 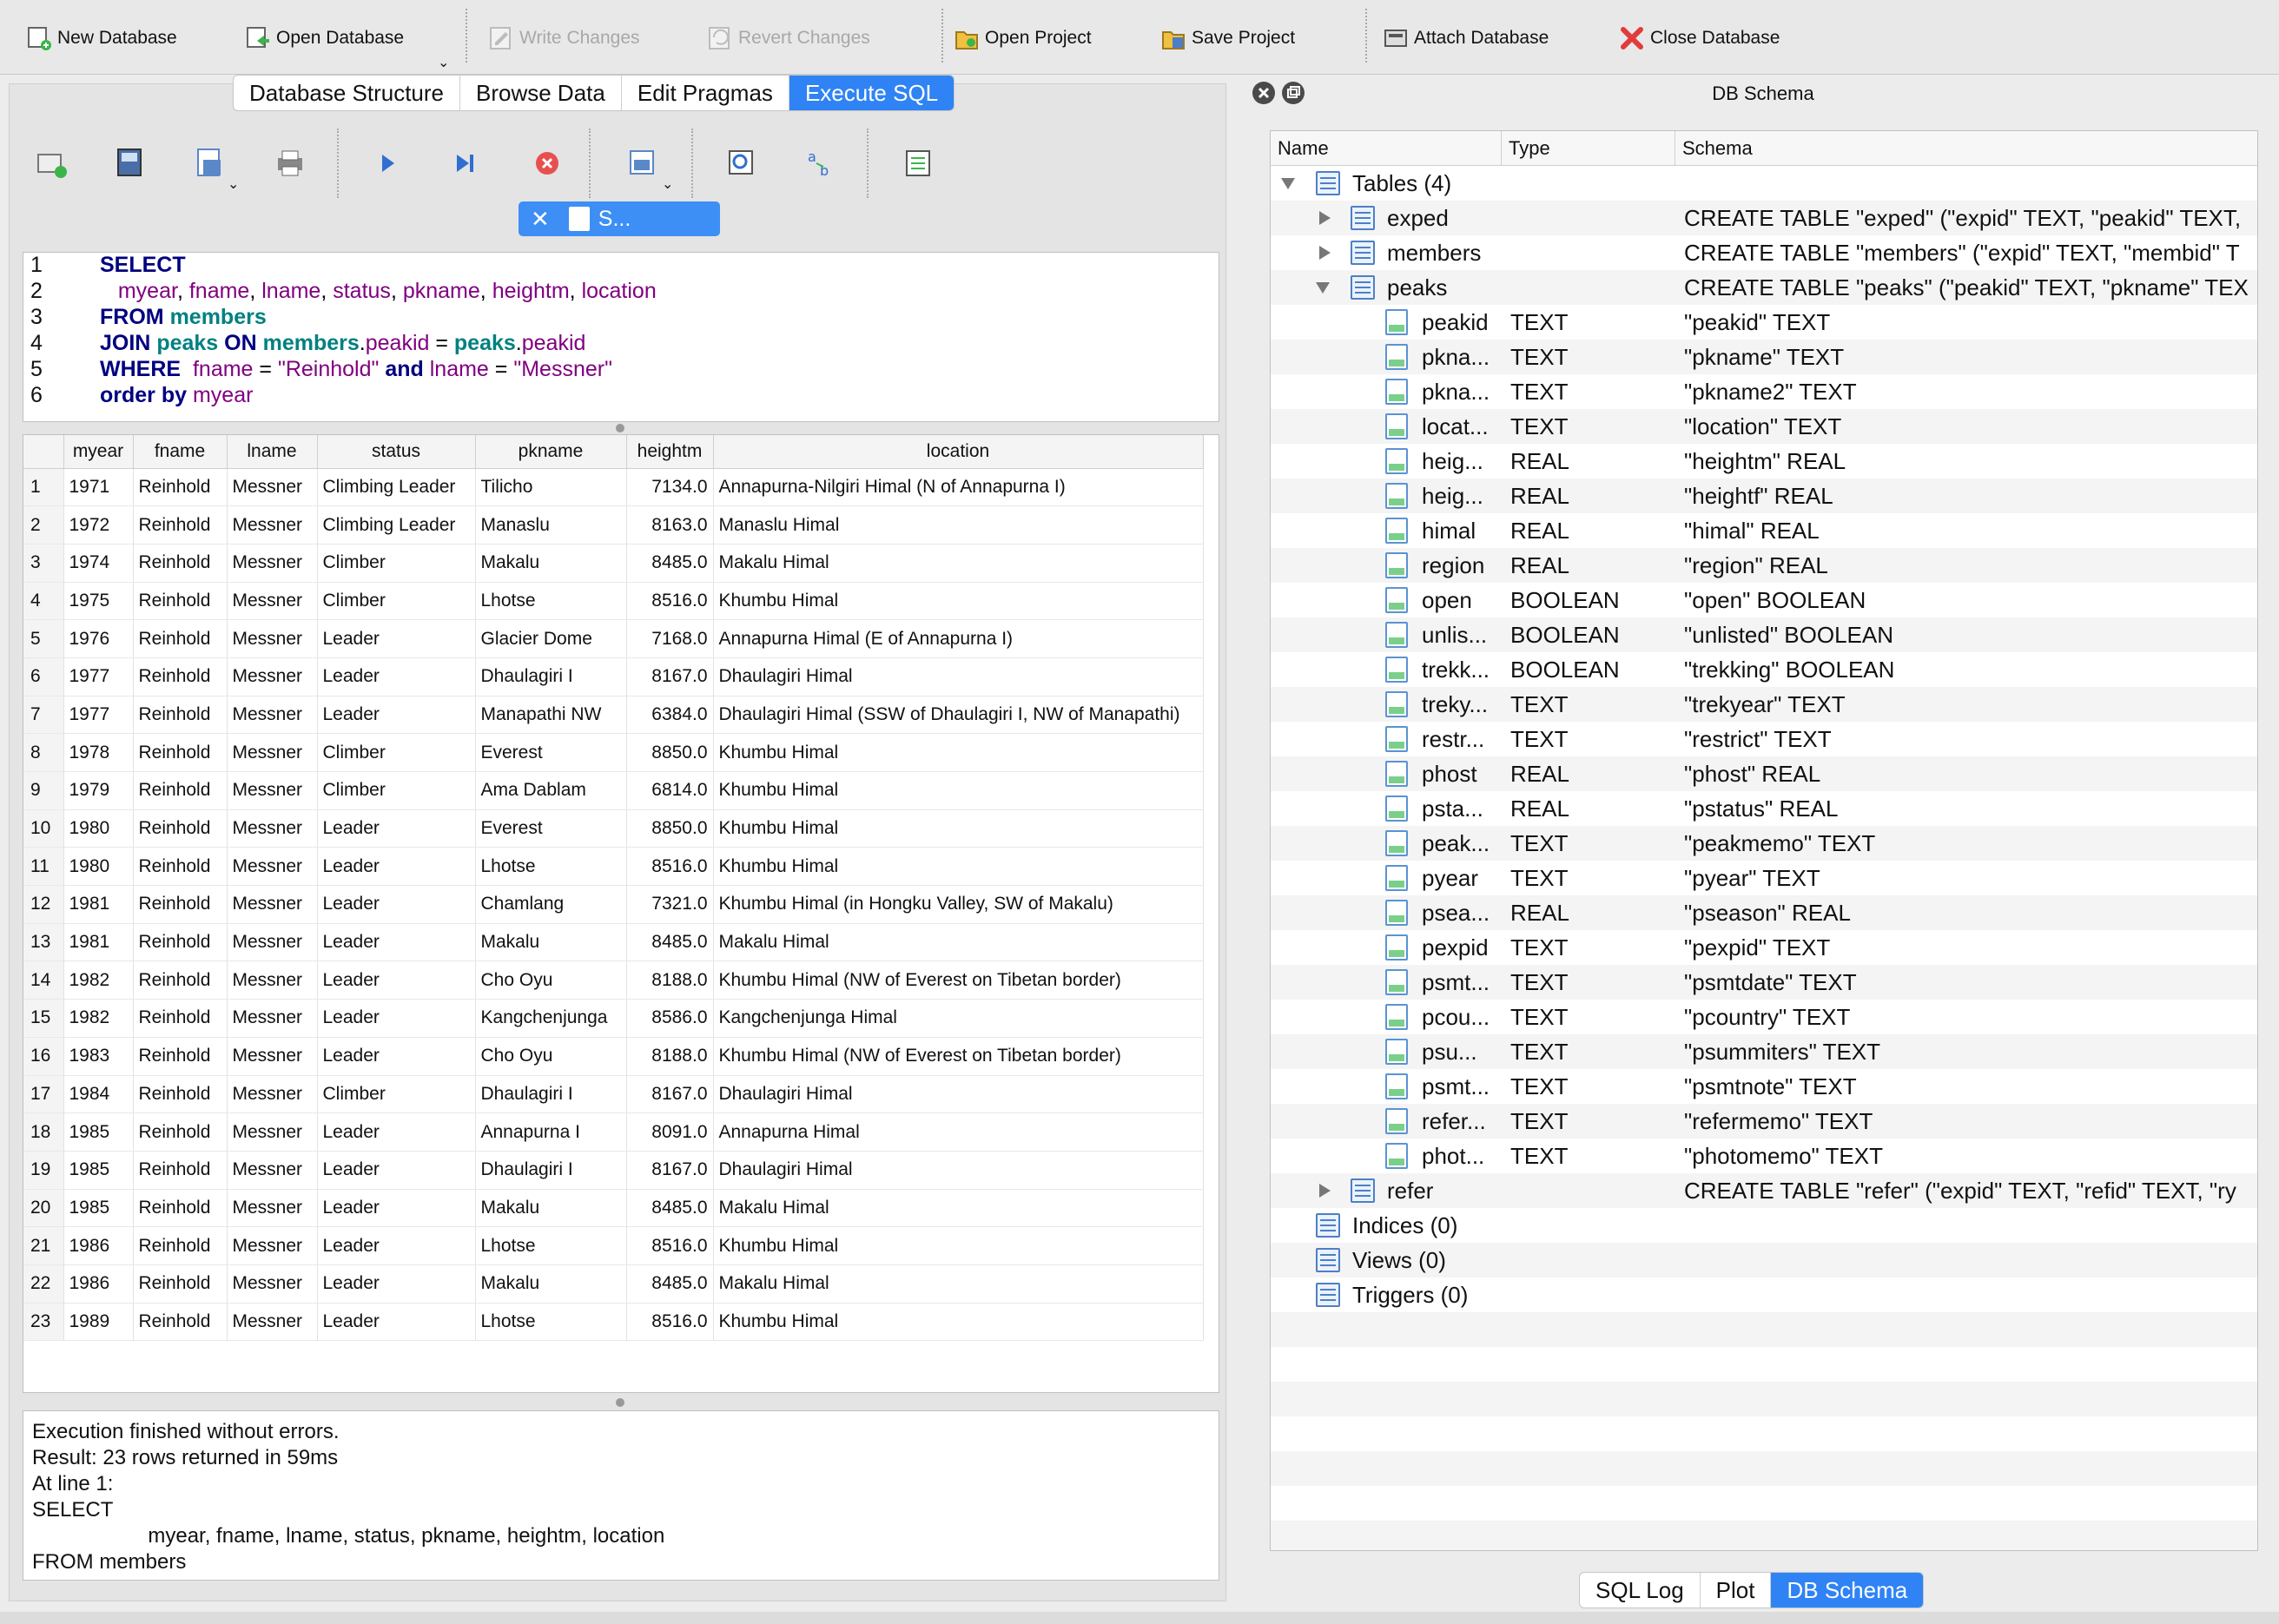 I want to click on cell-pkname: Annapurna I, so click(x=551, y=1132).